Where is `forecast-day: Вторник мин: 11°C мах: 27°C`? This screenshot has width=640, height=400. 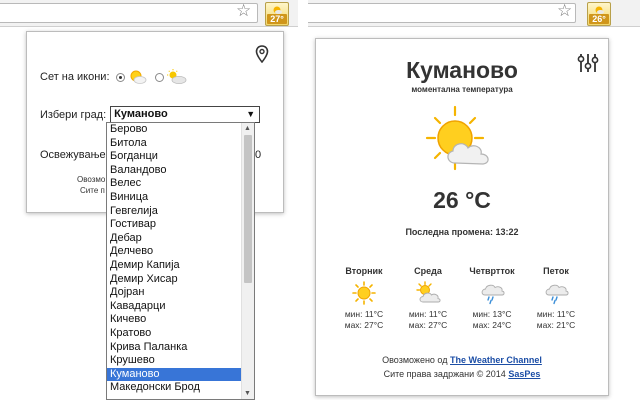
forecast-day: Вторник мин: 11°C мах: 27°C is located at coordinates (364, 298).